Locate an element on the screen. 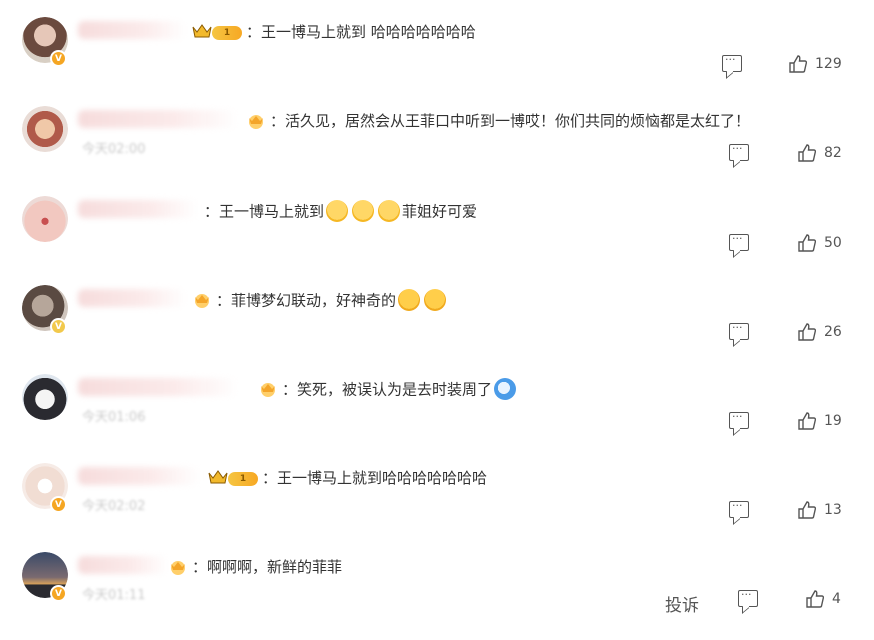 This screenshot has width=874, height=640. comment-text: ：王一博马上就到 菲姐好可爱 is located at coordinates (341, 211).